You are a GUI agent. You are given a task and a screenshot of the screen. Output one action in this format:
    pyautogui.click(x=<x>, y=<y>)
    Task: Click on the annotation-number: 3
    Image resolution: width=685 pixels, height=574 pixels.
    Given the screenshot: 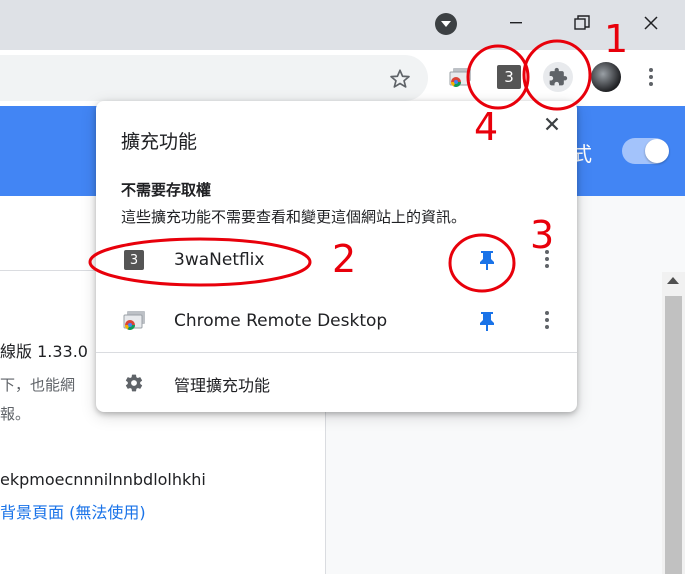 What is the action you would take?
    pyautogui.click(x=542, y=235)
    